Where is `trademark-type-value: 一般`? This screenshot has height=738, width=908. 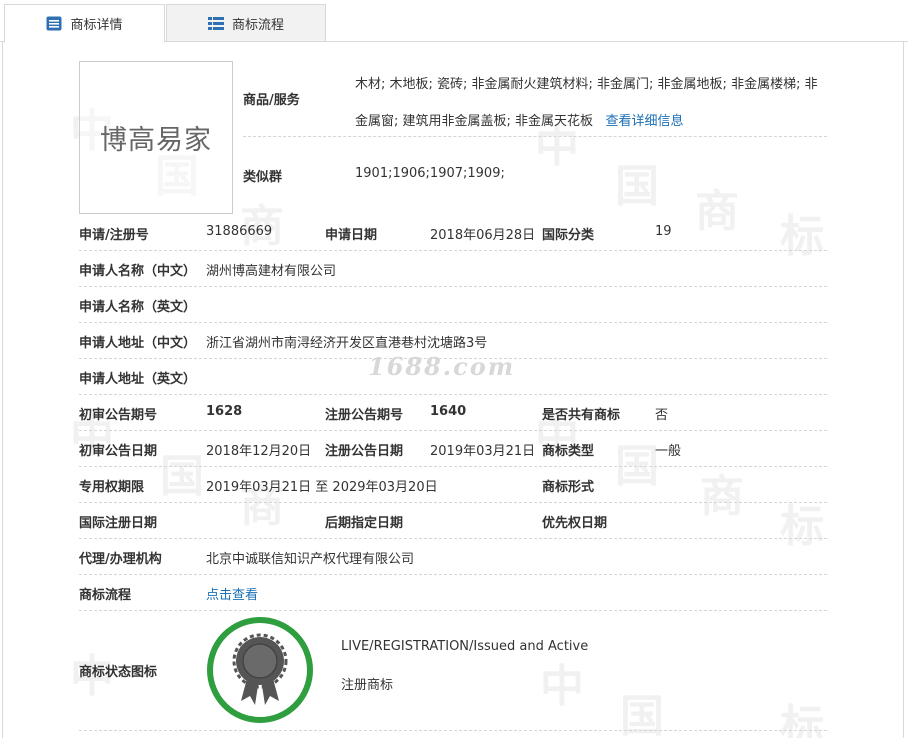 trademark-type-value: 一般 is located at coordinates (668, 451).